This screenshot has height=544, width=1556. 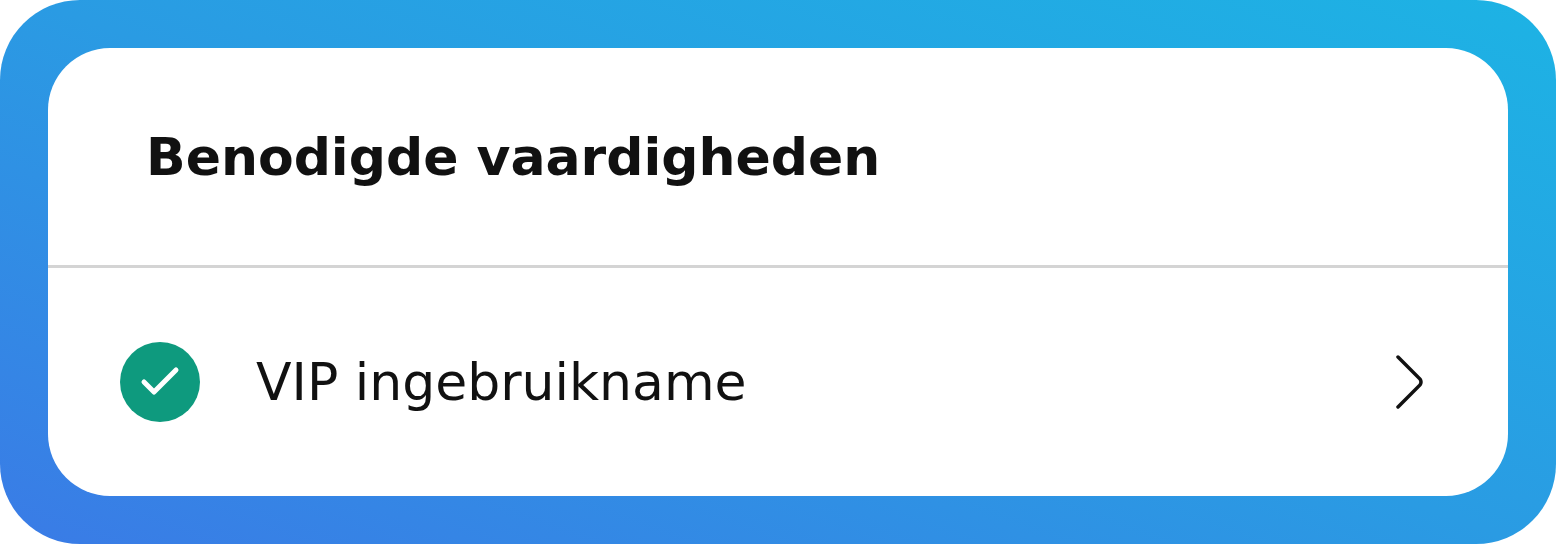 What do you see at coordinates (502, 382) in the screenshot?
I see `skill-label: VIP ingebruikname` at bounding box center [502, 382].